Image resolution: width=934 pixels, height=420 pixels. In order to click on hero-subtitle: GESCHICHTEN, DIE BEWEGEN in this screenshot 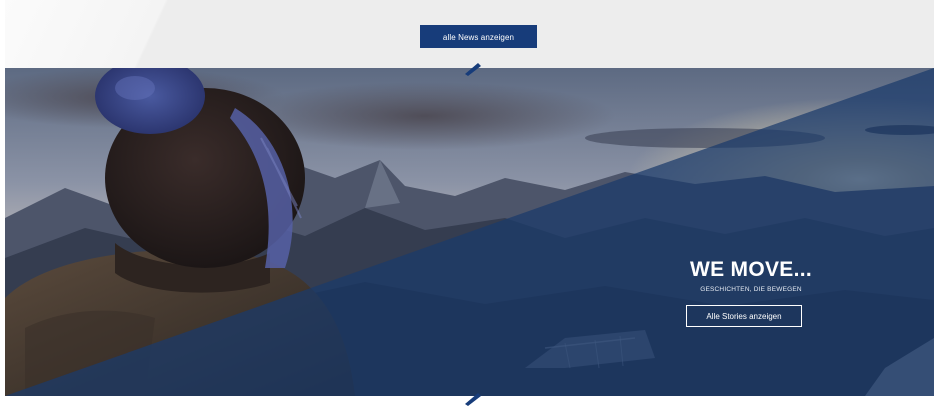, I will do `click(751, 289)`.